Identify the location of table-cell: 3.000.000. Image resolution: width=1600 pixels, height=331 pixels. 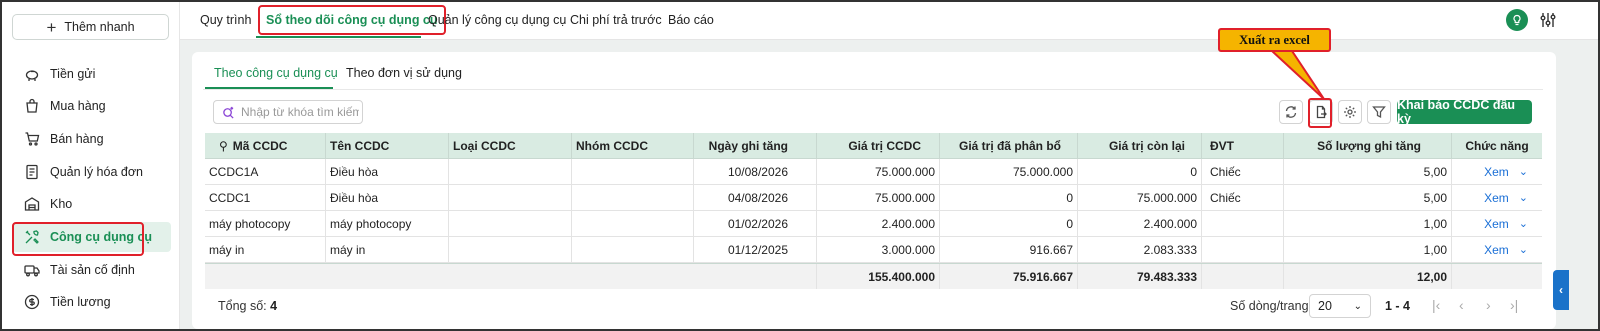
(878, 249).